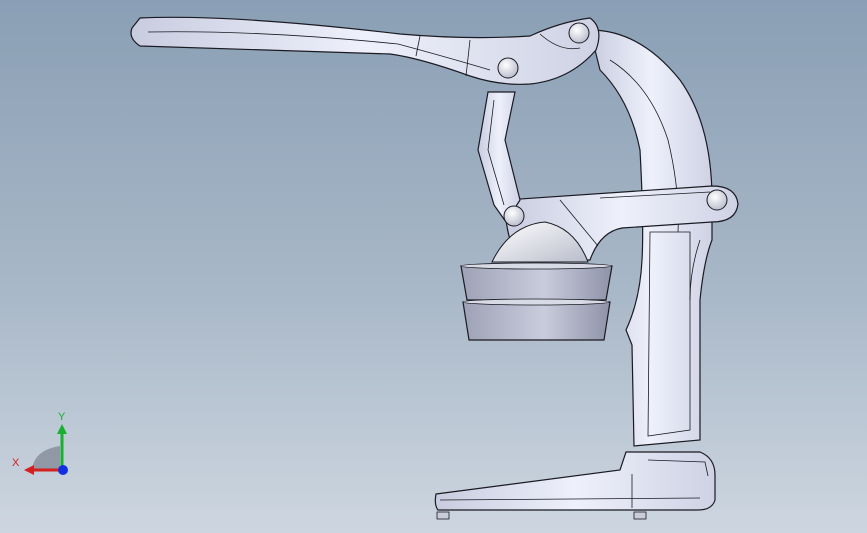  Describe the element at coordinates (499, 157) in the screenshot. I see `linkage-bar` at that location.